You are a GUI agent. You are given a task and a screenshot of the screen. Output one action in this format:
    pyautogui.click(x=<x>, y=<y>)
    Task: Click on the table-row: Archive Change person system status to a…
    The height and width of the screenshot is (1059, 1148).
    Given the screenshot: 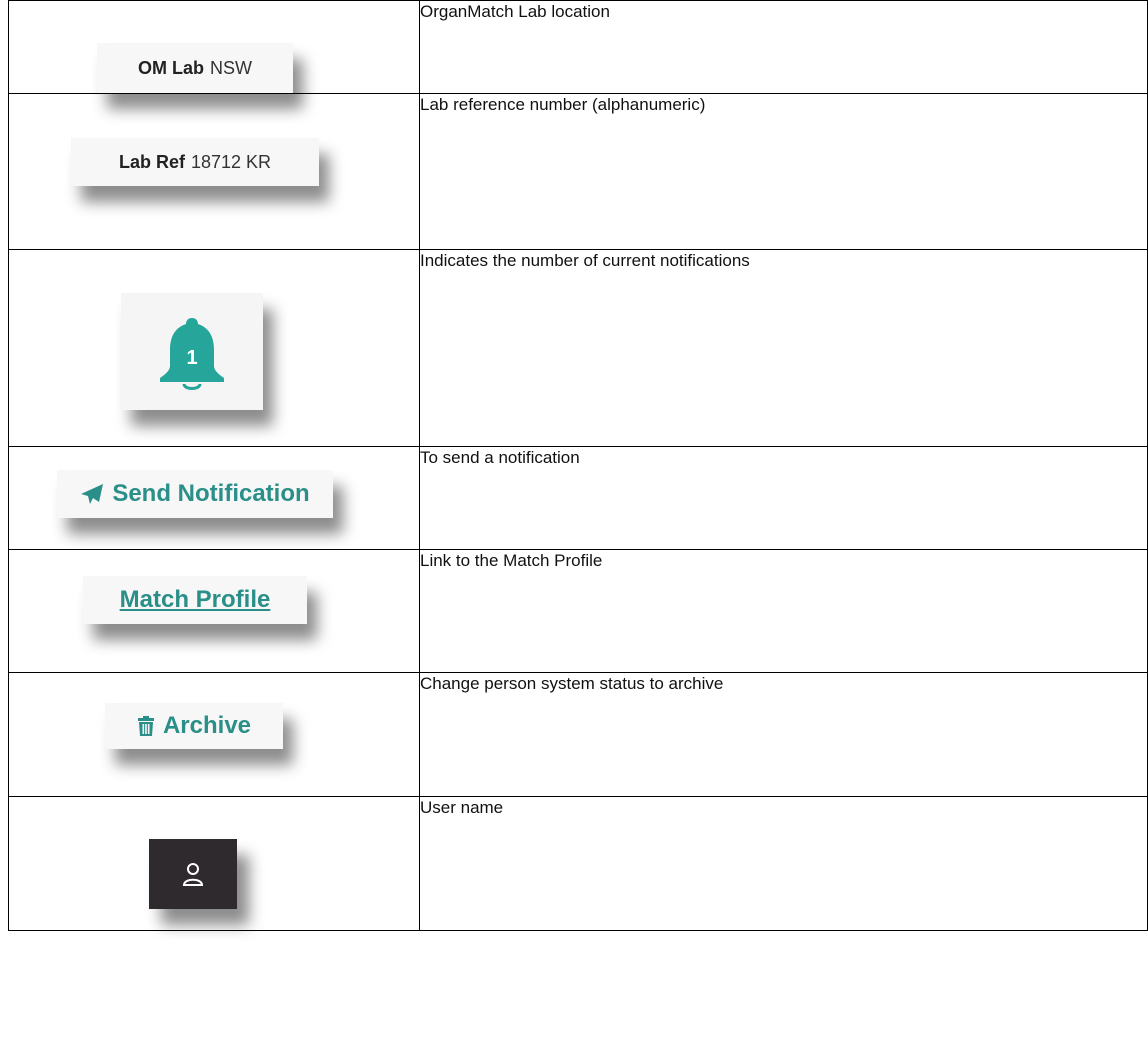 What is the action you would take?
    pyautogui.click(x=578, y=734)
    